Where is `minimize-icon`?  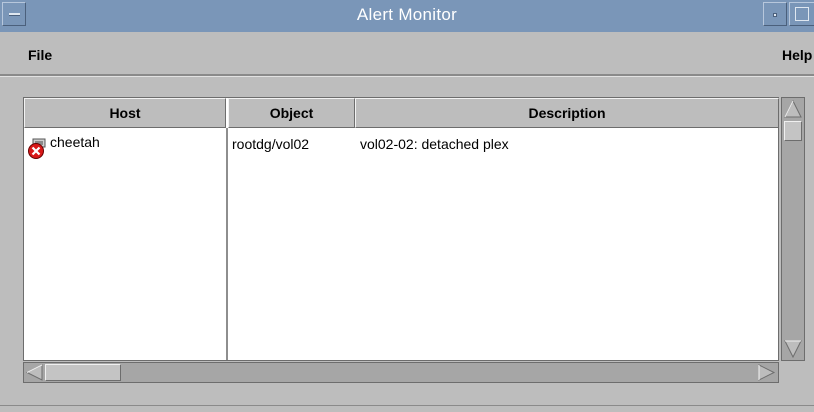
minimize-icon is located at coordinates (775, 15).